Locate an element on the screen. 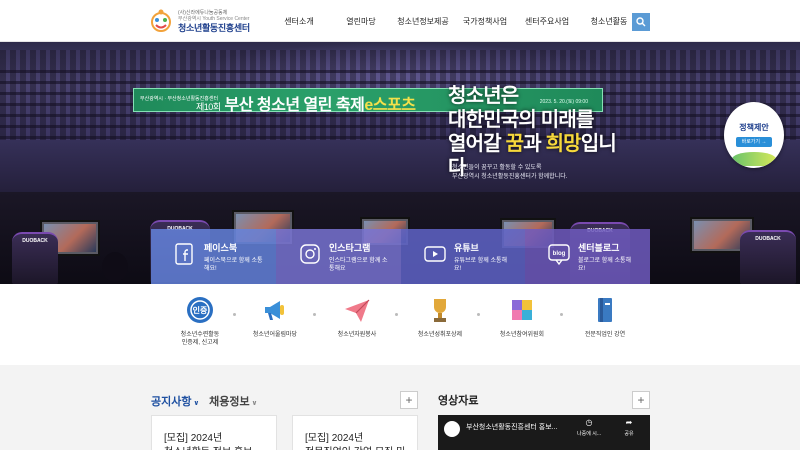 Image resolution: width=800 pixels, height=450 pixels. nav-item-center-intro: 센터소개 is located at coordinates (299, 21).